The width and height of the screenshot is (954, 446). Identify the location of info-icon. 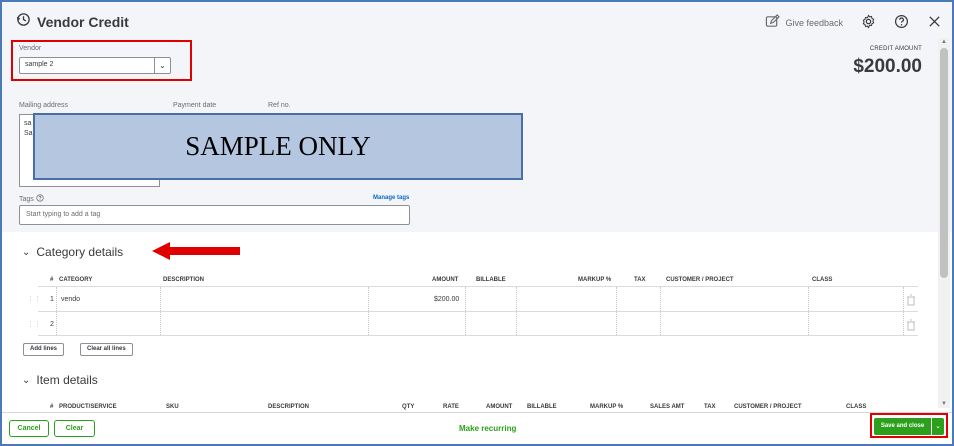
(40, 199).